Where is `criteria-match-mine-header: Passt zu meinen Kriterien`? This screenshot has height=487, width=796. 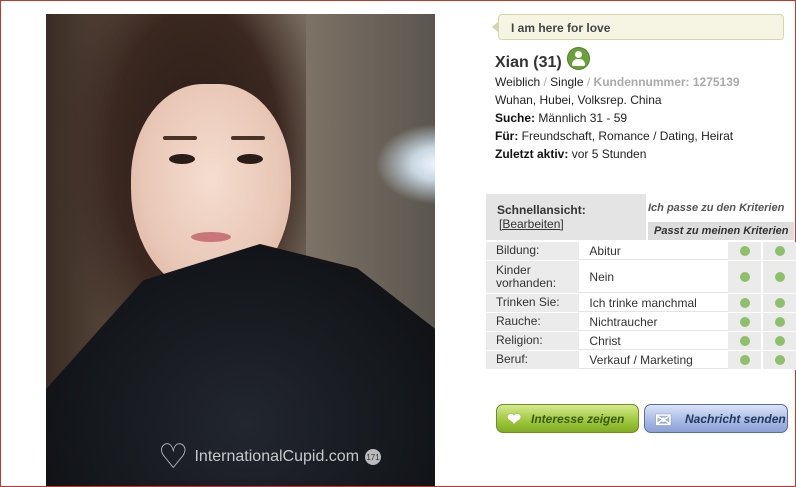
criteria-match-mine-header: Passt zu meinen Kriterien is located at coordinates (721, 231).